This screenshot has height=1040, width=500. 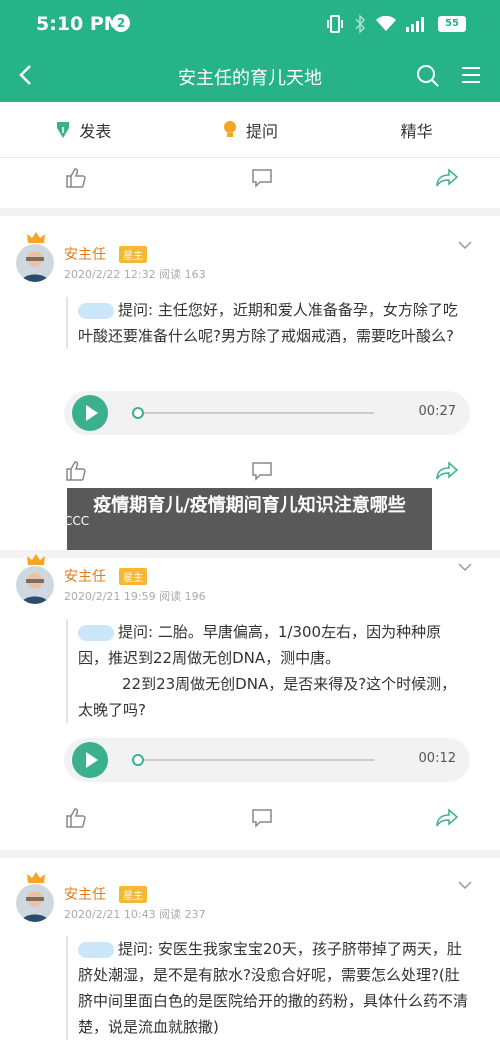 What do you see at coordinates (452, 24) in the screenshot?
I see `battery-icon: 55` at bounding box center [452, 24].